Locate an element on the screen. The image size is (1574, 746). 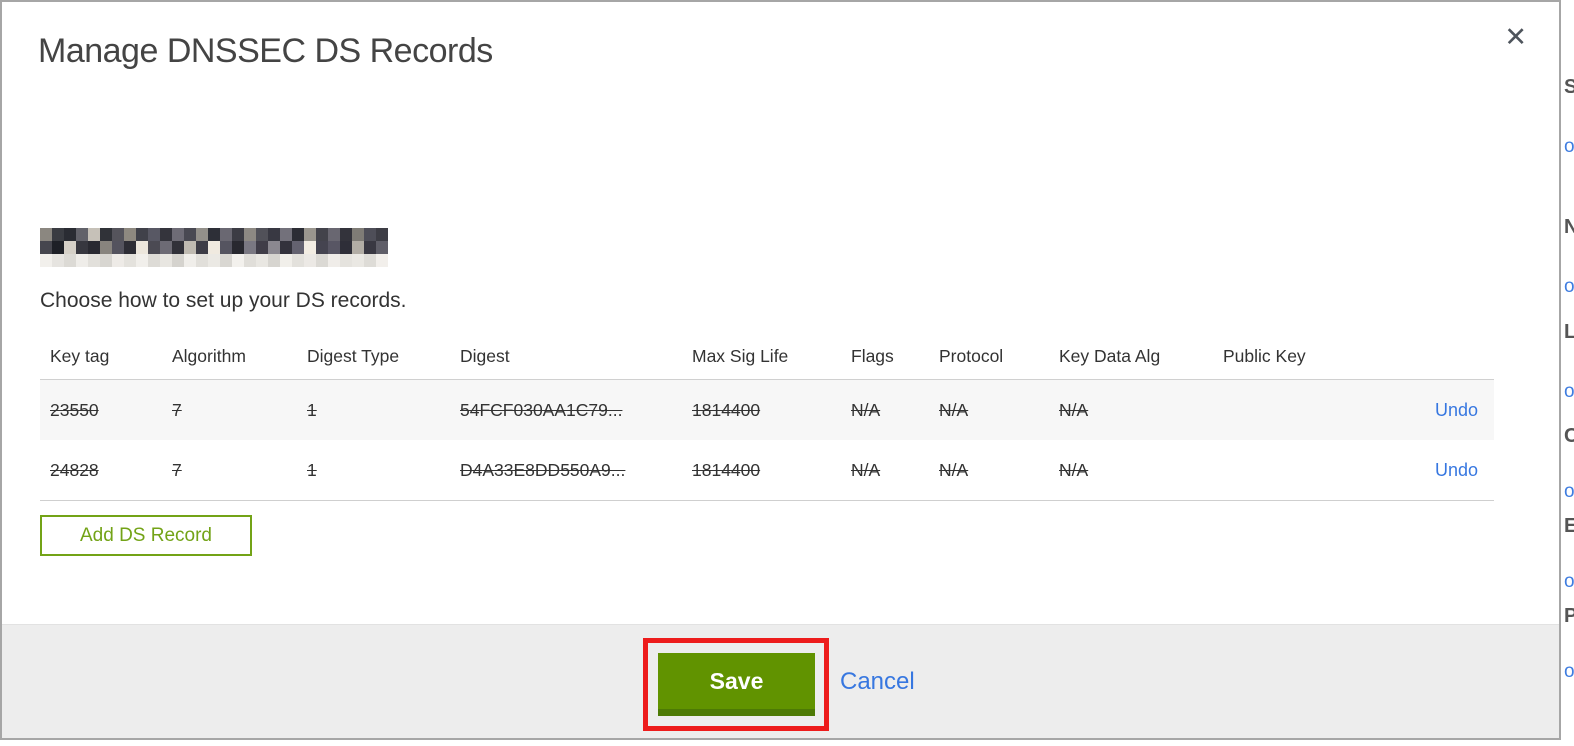
cell-digest-type: 1 is located at coordinates (312, 469).